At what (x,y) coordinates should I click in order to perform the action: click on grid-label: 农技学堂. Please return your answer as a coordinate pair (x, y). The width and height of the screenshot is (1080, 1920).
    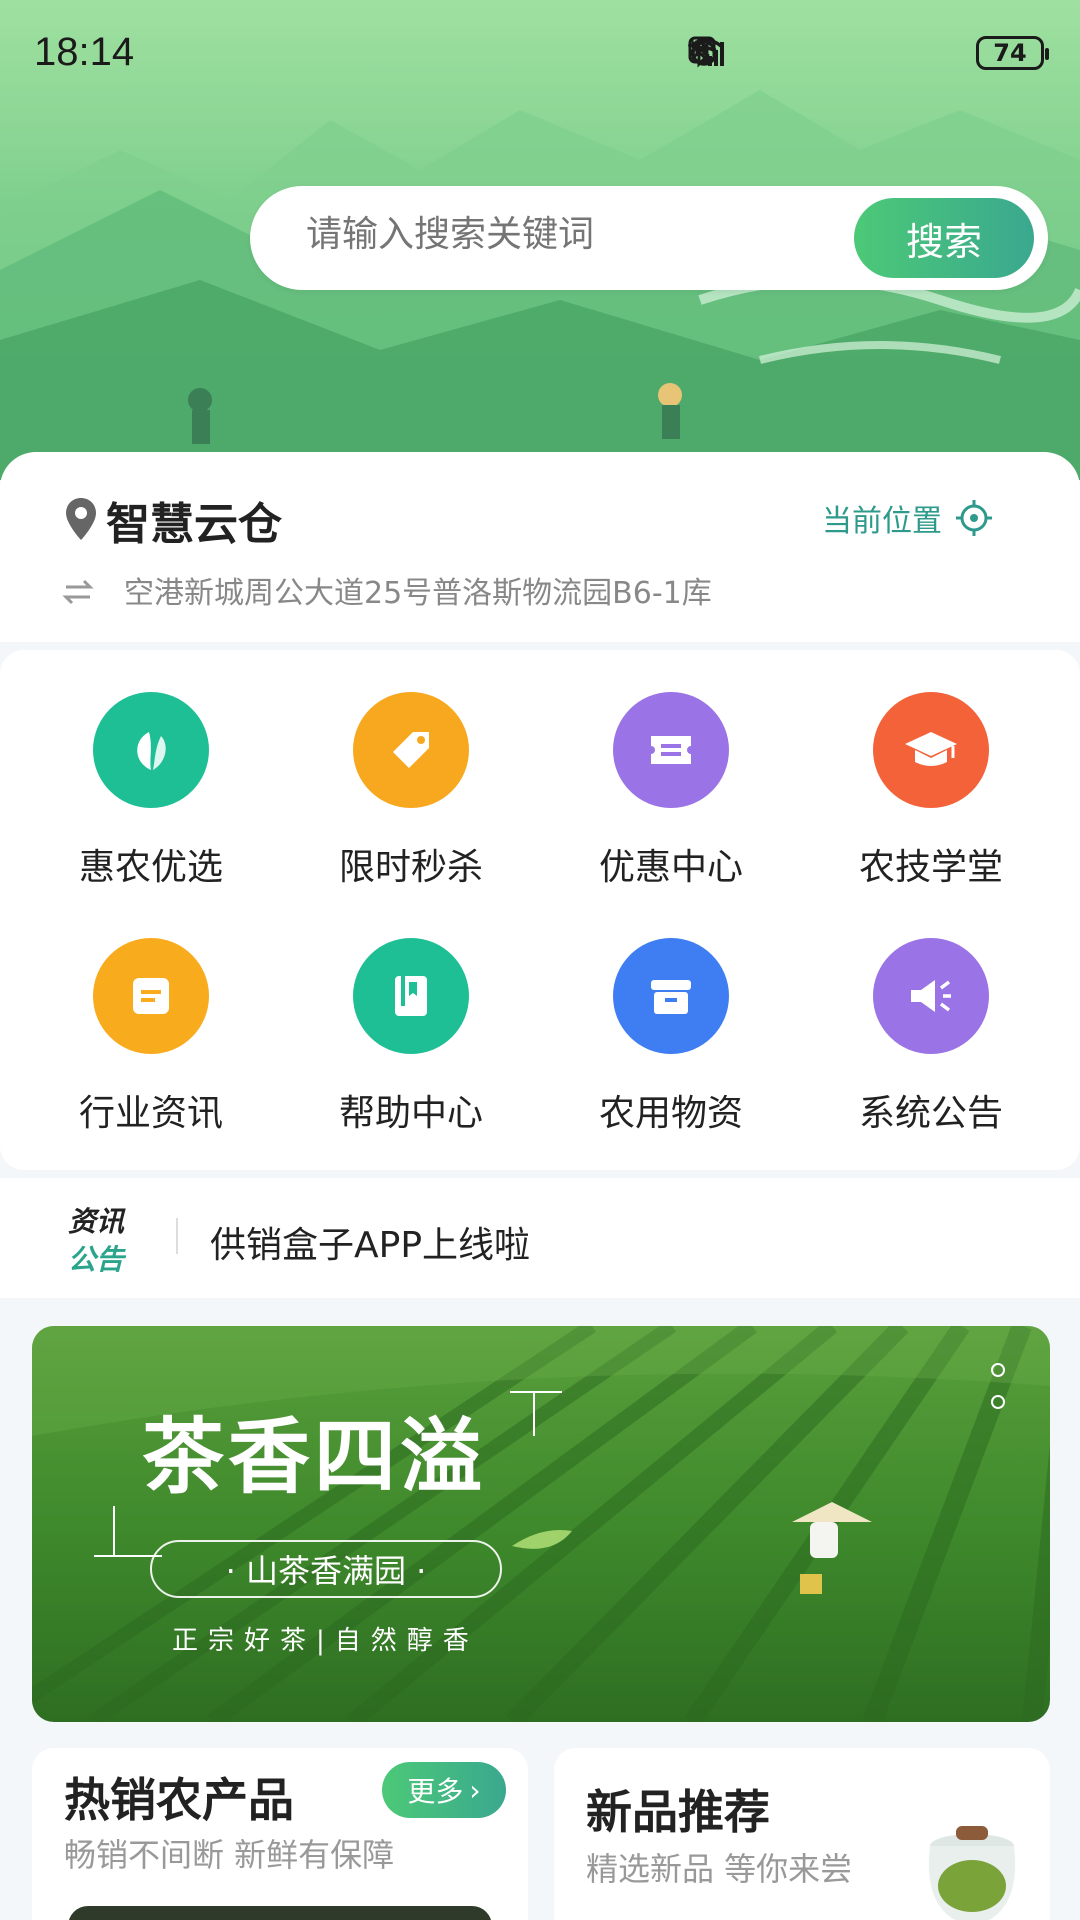
    Looking at the image, I should click on (930, 867).